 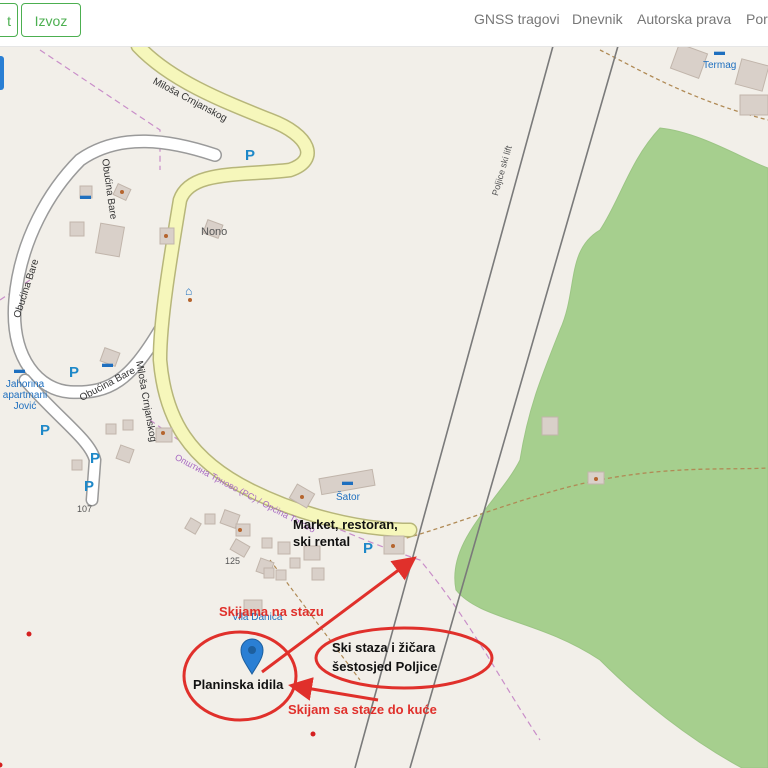 I want to click on annotation-ski-staza: Ski staza i žičara šestosjed Poljice, so click(x=385, y=657).